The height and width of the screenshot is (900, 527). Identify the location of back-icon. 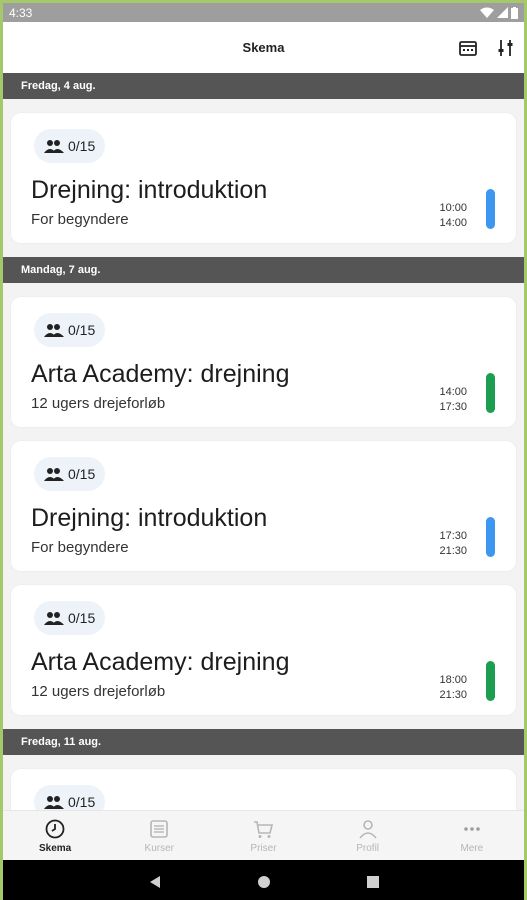
(155, 882).